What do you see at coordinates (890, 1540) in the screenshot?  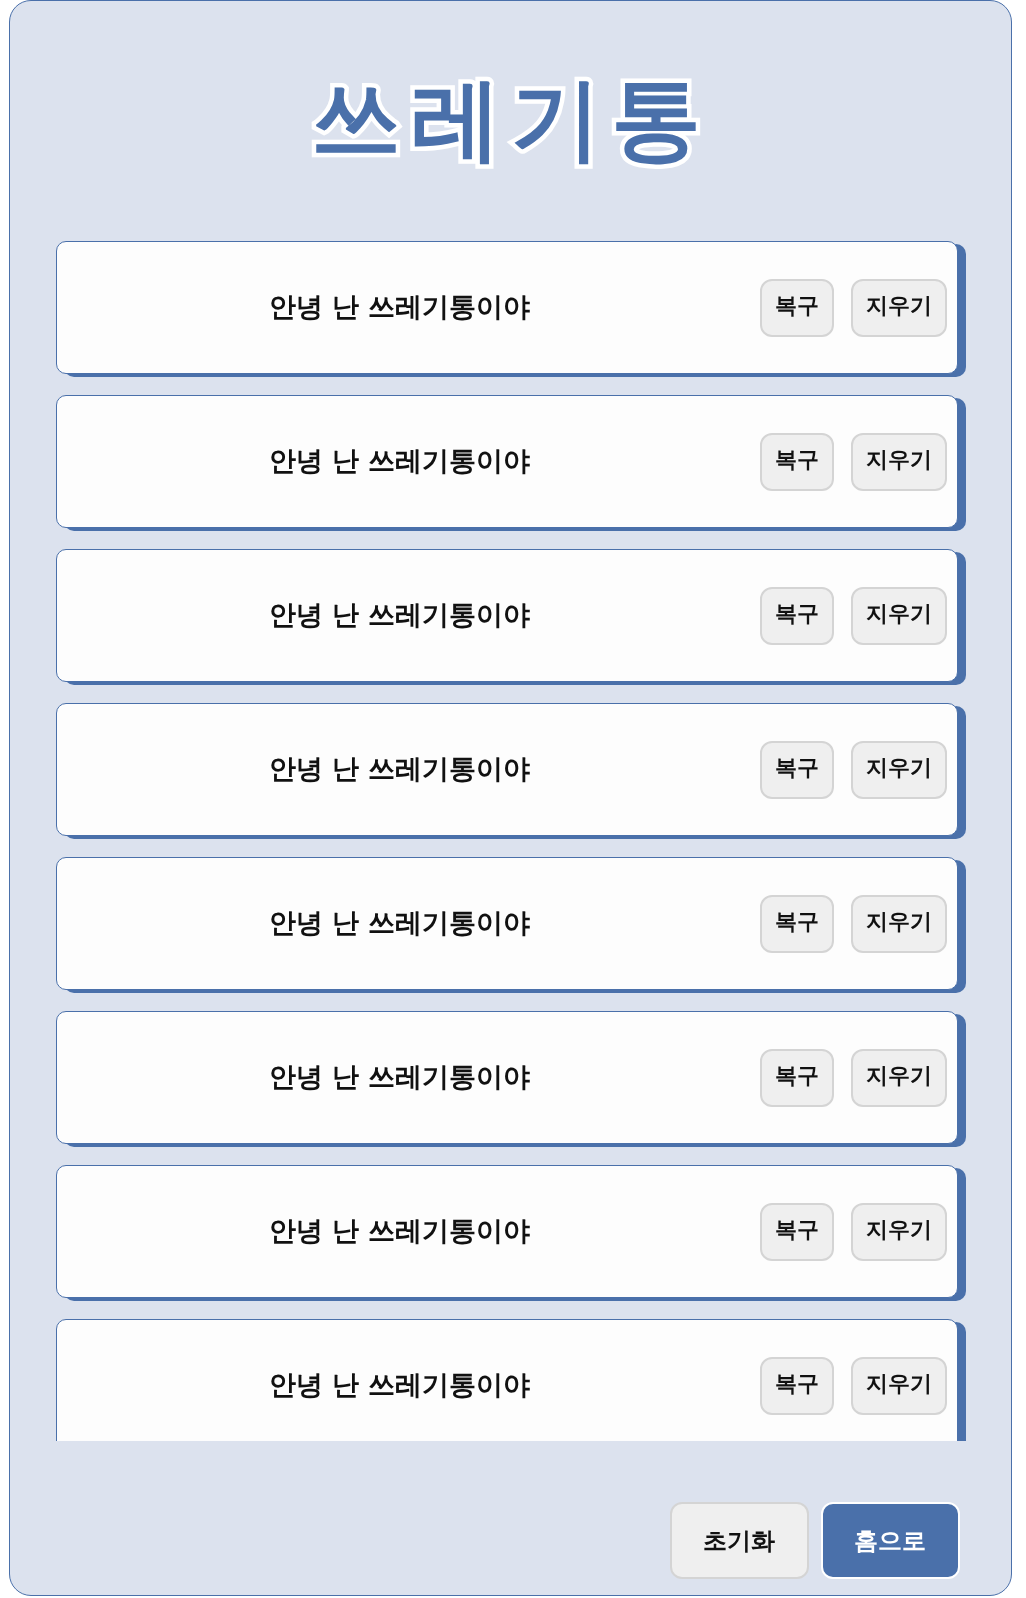 I see `home-button: 홈으로` at bounding box center [890, 1540].